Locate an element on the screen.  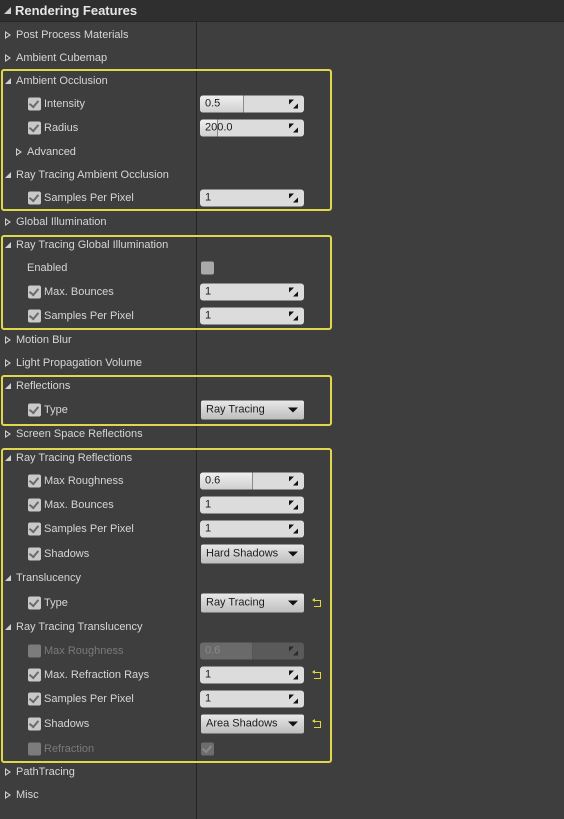
property-row-rtr-shadows: Shadows Hard Shadows is located at coordinates (282, 553).